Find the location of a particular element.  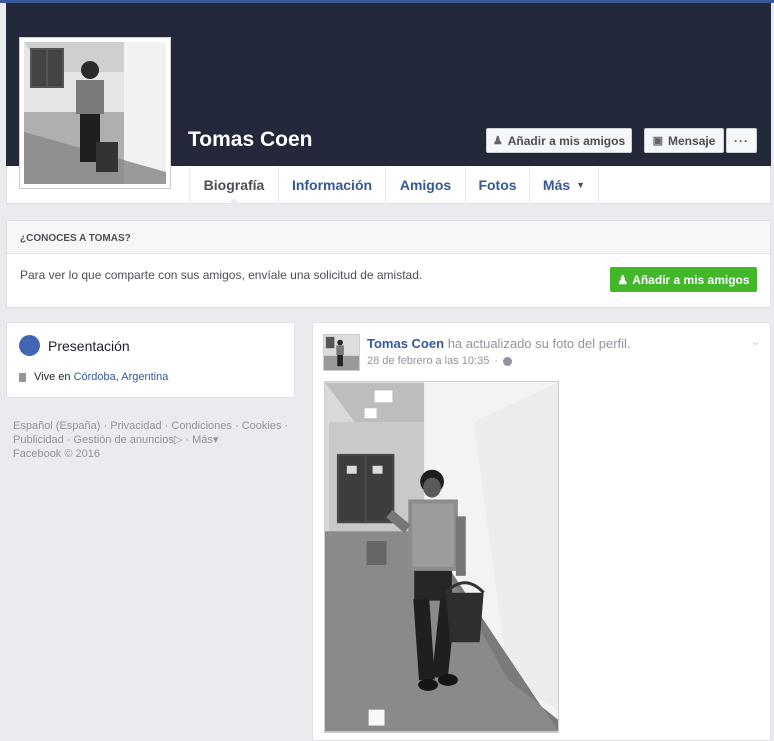

know-card-text-start: Para ver lo que comparte con sus amigos, is located at coordinates (134, 275).